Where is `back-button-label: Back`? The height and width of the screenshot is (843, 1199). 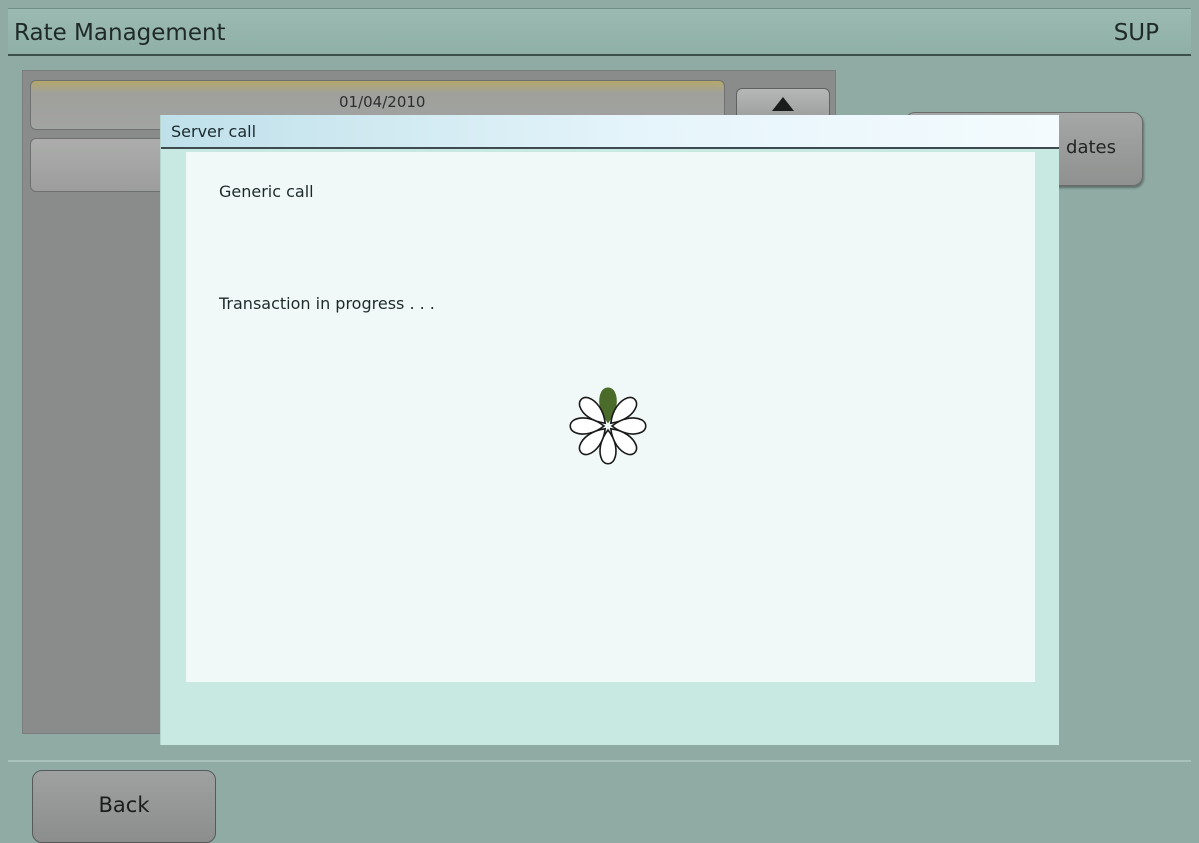
back-button-label: Back is located at coordinates (124, 805).